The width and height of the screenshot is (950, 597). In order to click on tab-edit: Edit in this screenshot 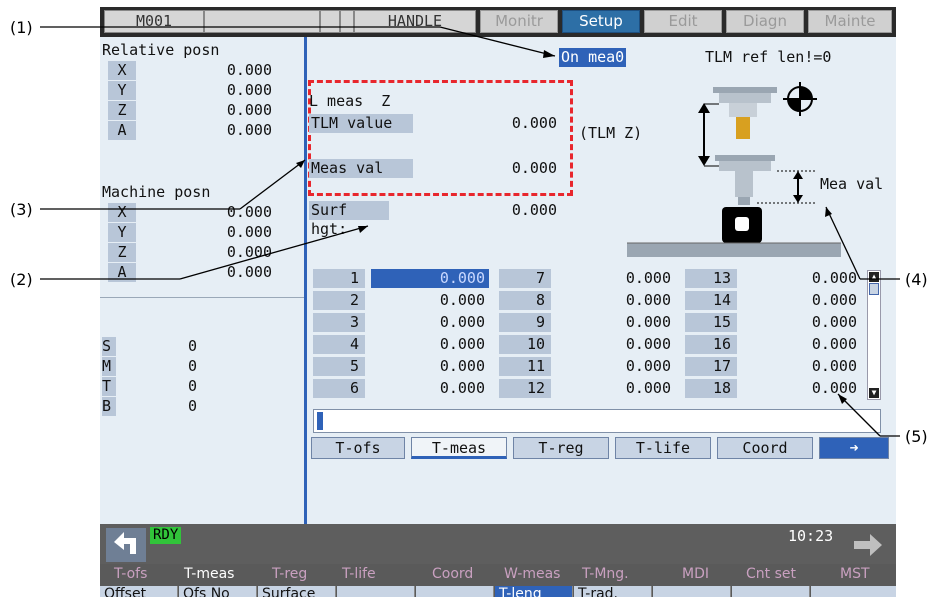, I will do `click(683, 21)`.